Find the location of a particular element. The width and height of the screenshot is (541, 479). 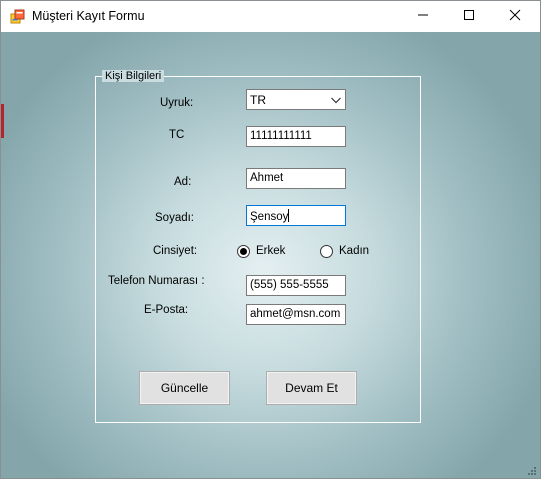

tc-label: TC is located at coordinates (177, 135).